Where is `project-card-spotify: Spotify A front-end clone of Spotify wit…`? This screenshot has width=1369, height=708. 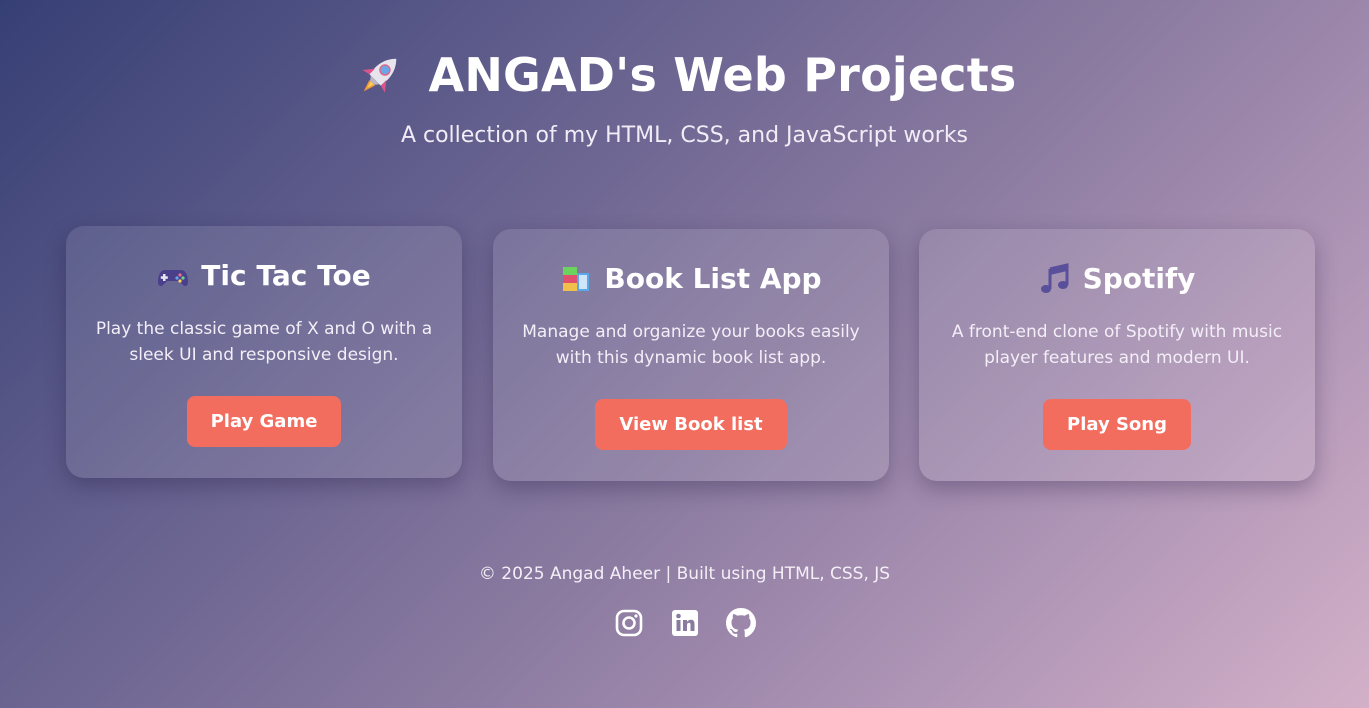
project-card-spotify: Spotify A front-end clone of Spotify wit… is located at coordinates (1117, 355).